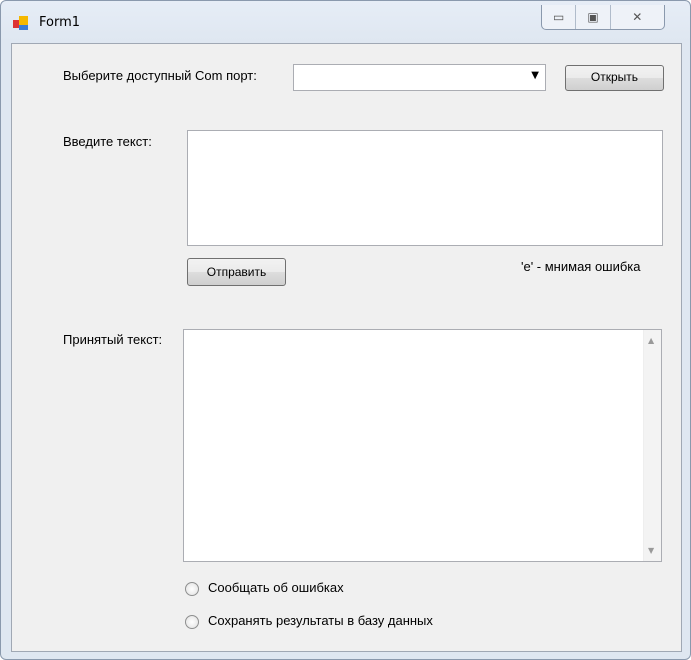 This screenshot has height=660, width=691. Describe the element at coordinates (651, 550) in the screenshot. I see `scroll-down-icon: ▼` at that location.